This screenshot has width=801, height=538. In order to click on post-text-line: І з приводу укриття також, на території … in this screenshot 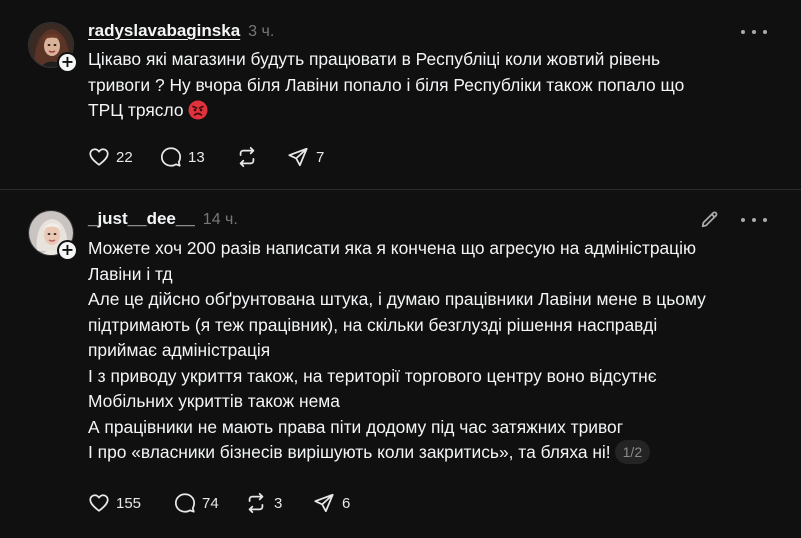, I will do `click(372, 375)`.